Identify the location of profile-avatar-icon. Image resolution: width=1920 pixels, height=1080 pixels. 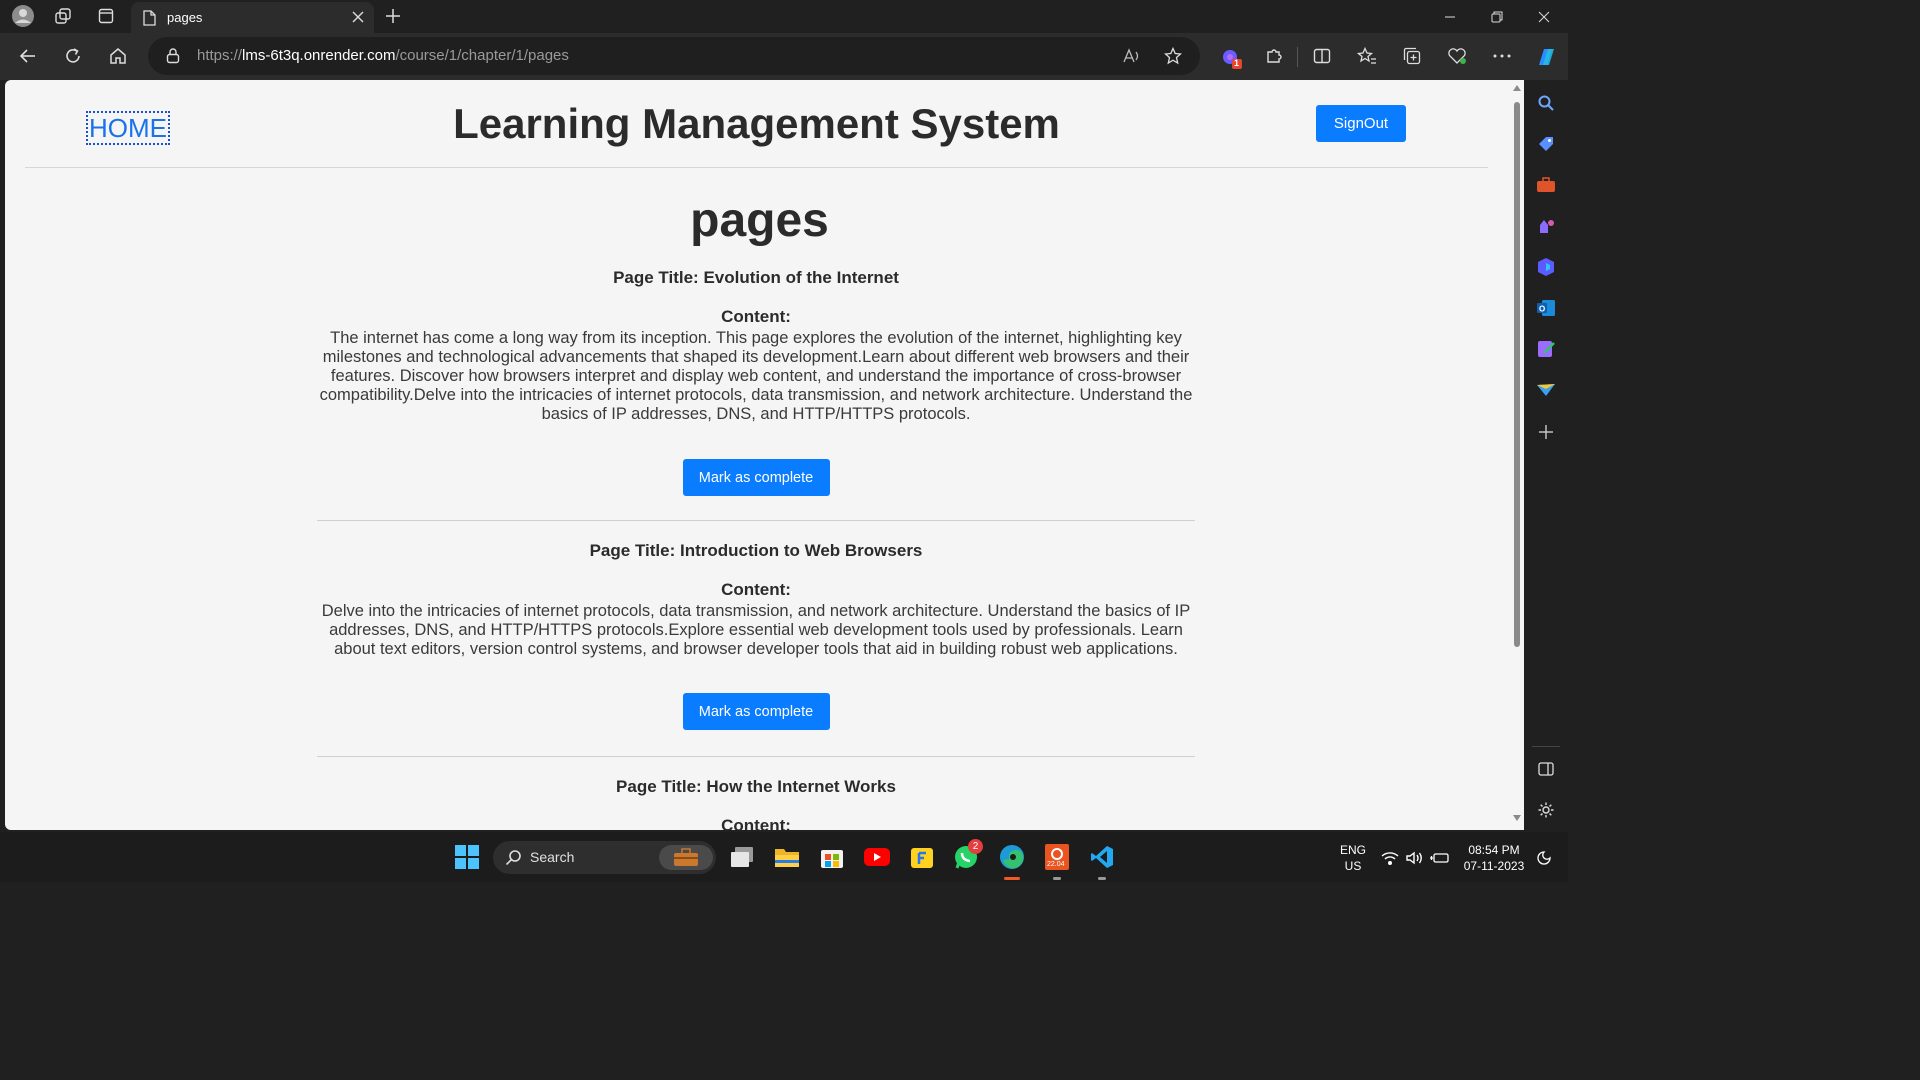
(23, 16).